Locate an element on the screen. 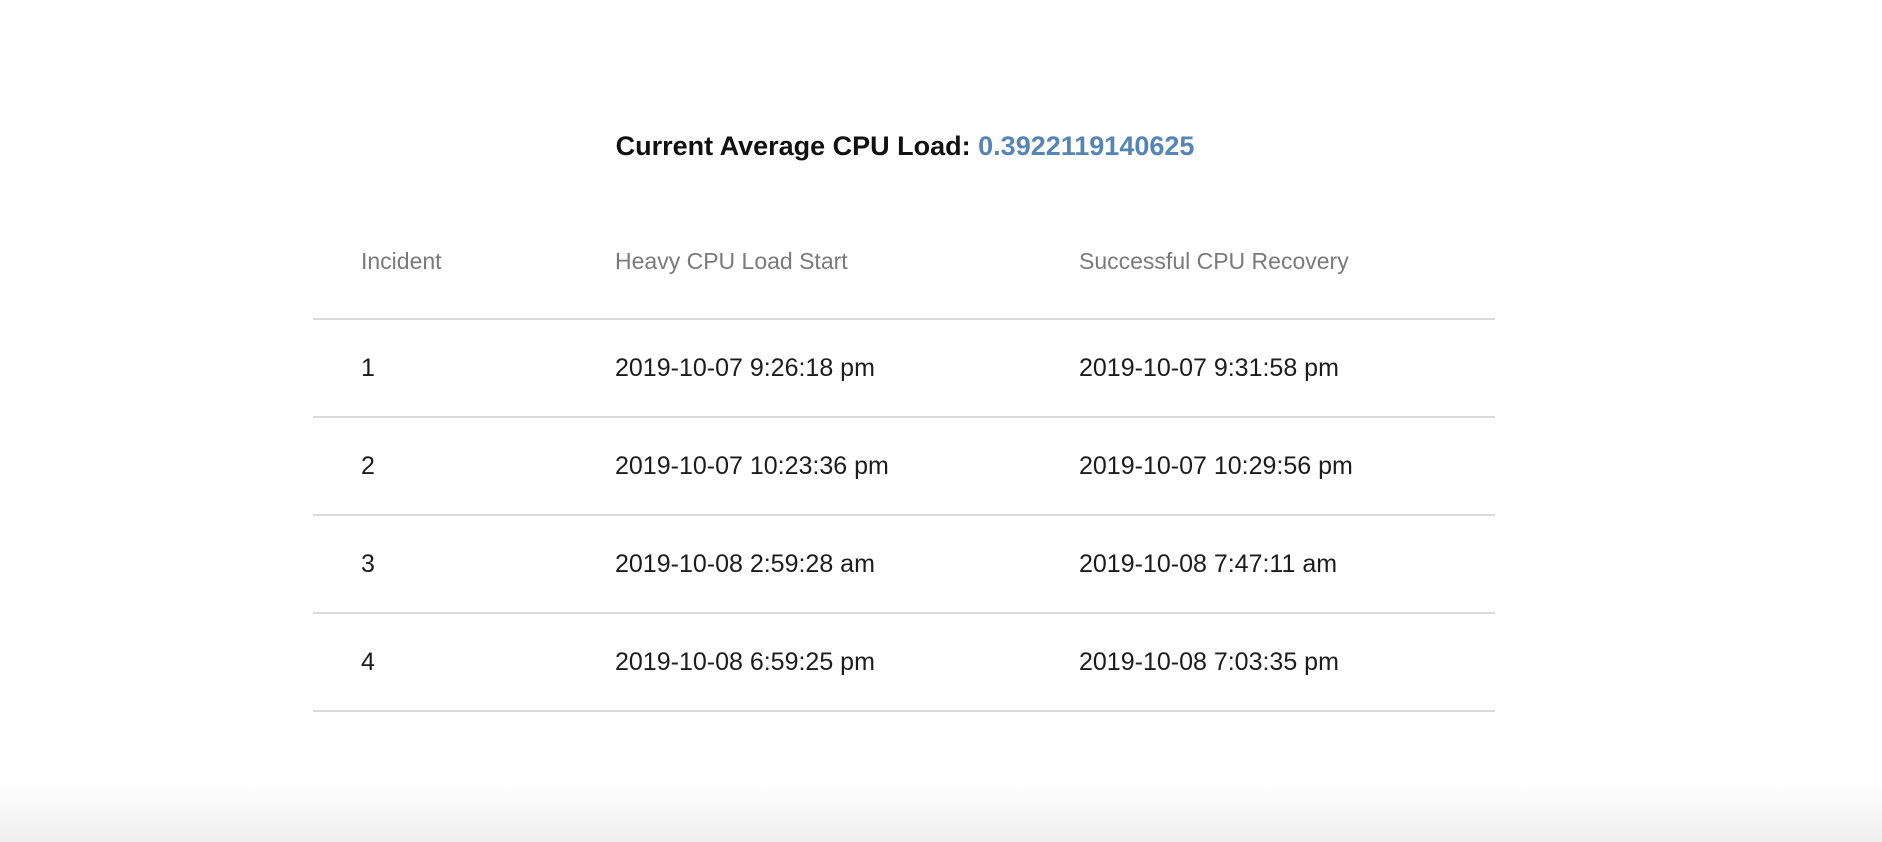 The height and width of the screenshot is (842, 1882). load-start-time: 2019-10-08 2:59:28 am is located at coordinates (745, 563).